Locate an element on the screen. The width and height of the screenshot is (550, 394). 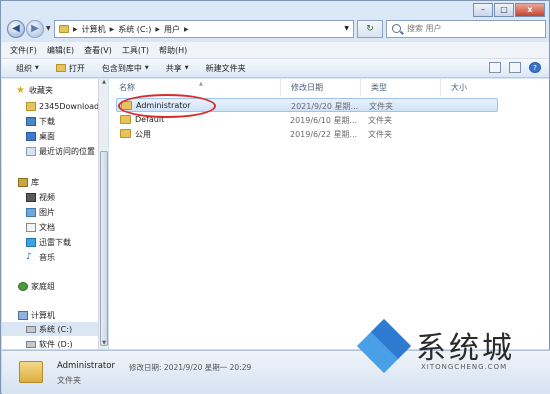
picture-icon is located at coordinates (31, 212).